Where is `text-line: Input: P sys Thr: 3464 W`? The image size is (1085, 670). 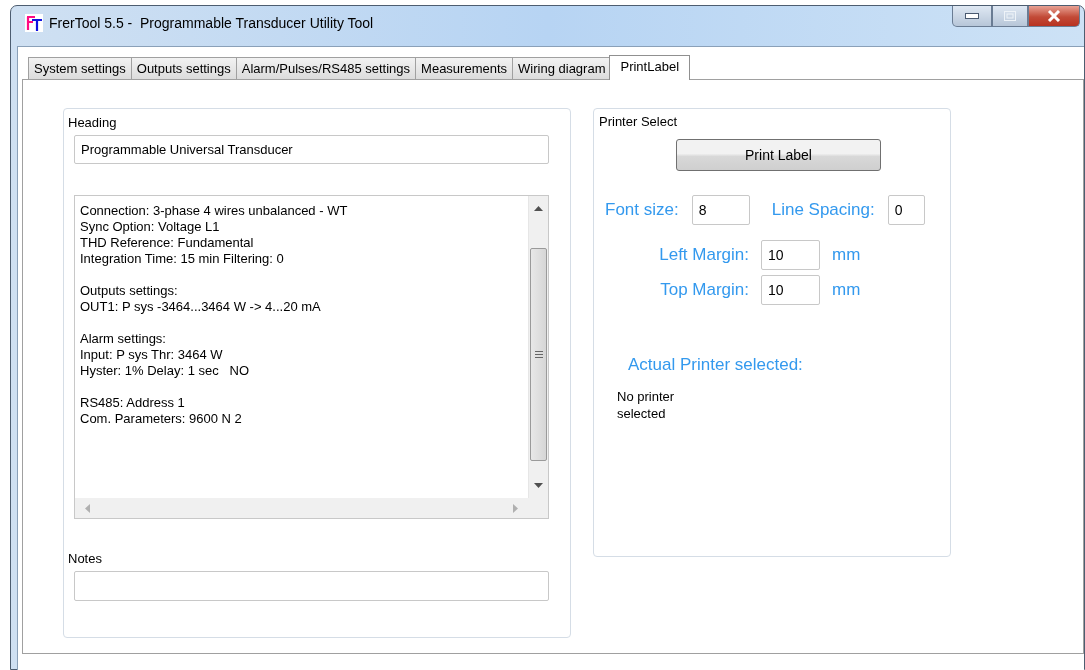 text-line: Input: P sys Thr: 3464 W is located at coordinates (152, 355).